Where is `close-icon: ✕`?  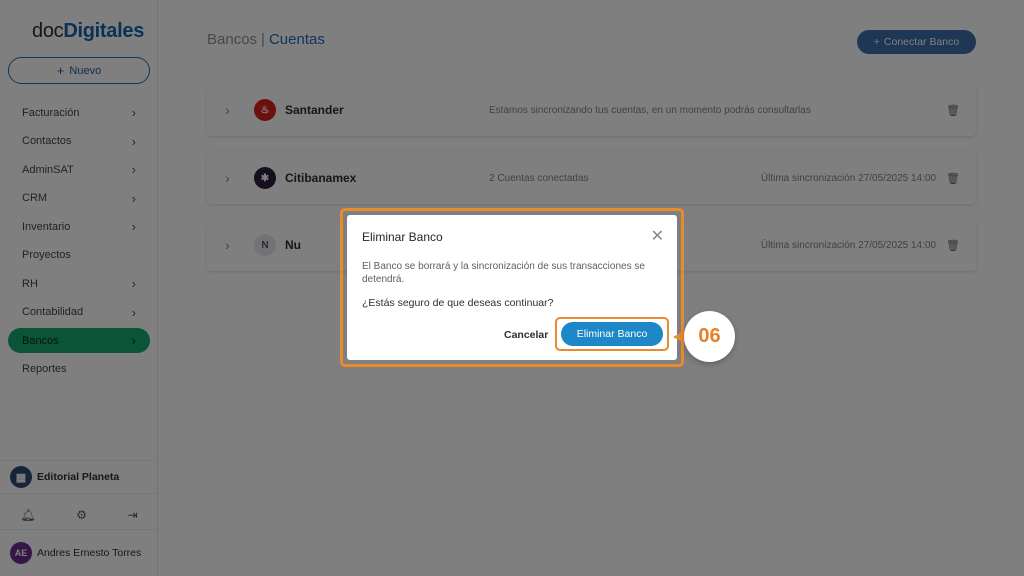
close-icon: ✕ is located at coordinates (657, 236).